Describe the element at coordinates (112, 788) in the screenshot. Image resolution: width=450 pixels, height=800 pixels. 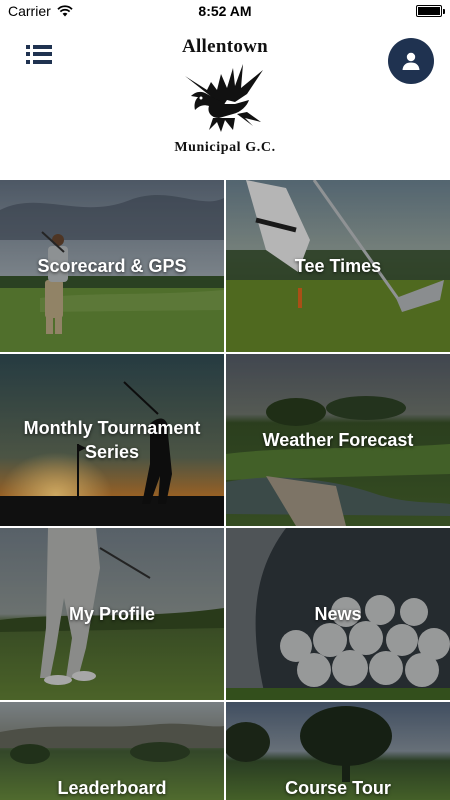
I see `tile-label: Leaderboard` at that location.